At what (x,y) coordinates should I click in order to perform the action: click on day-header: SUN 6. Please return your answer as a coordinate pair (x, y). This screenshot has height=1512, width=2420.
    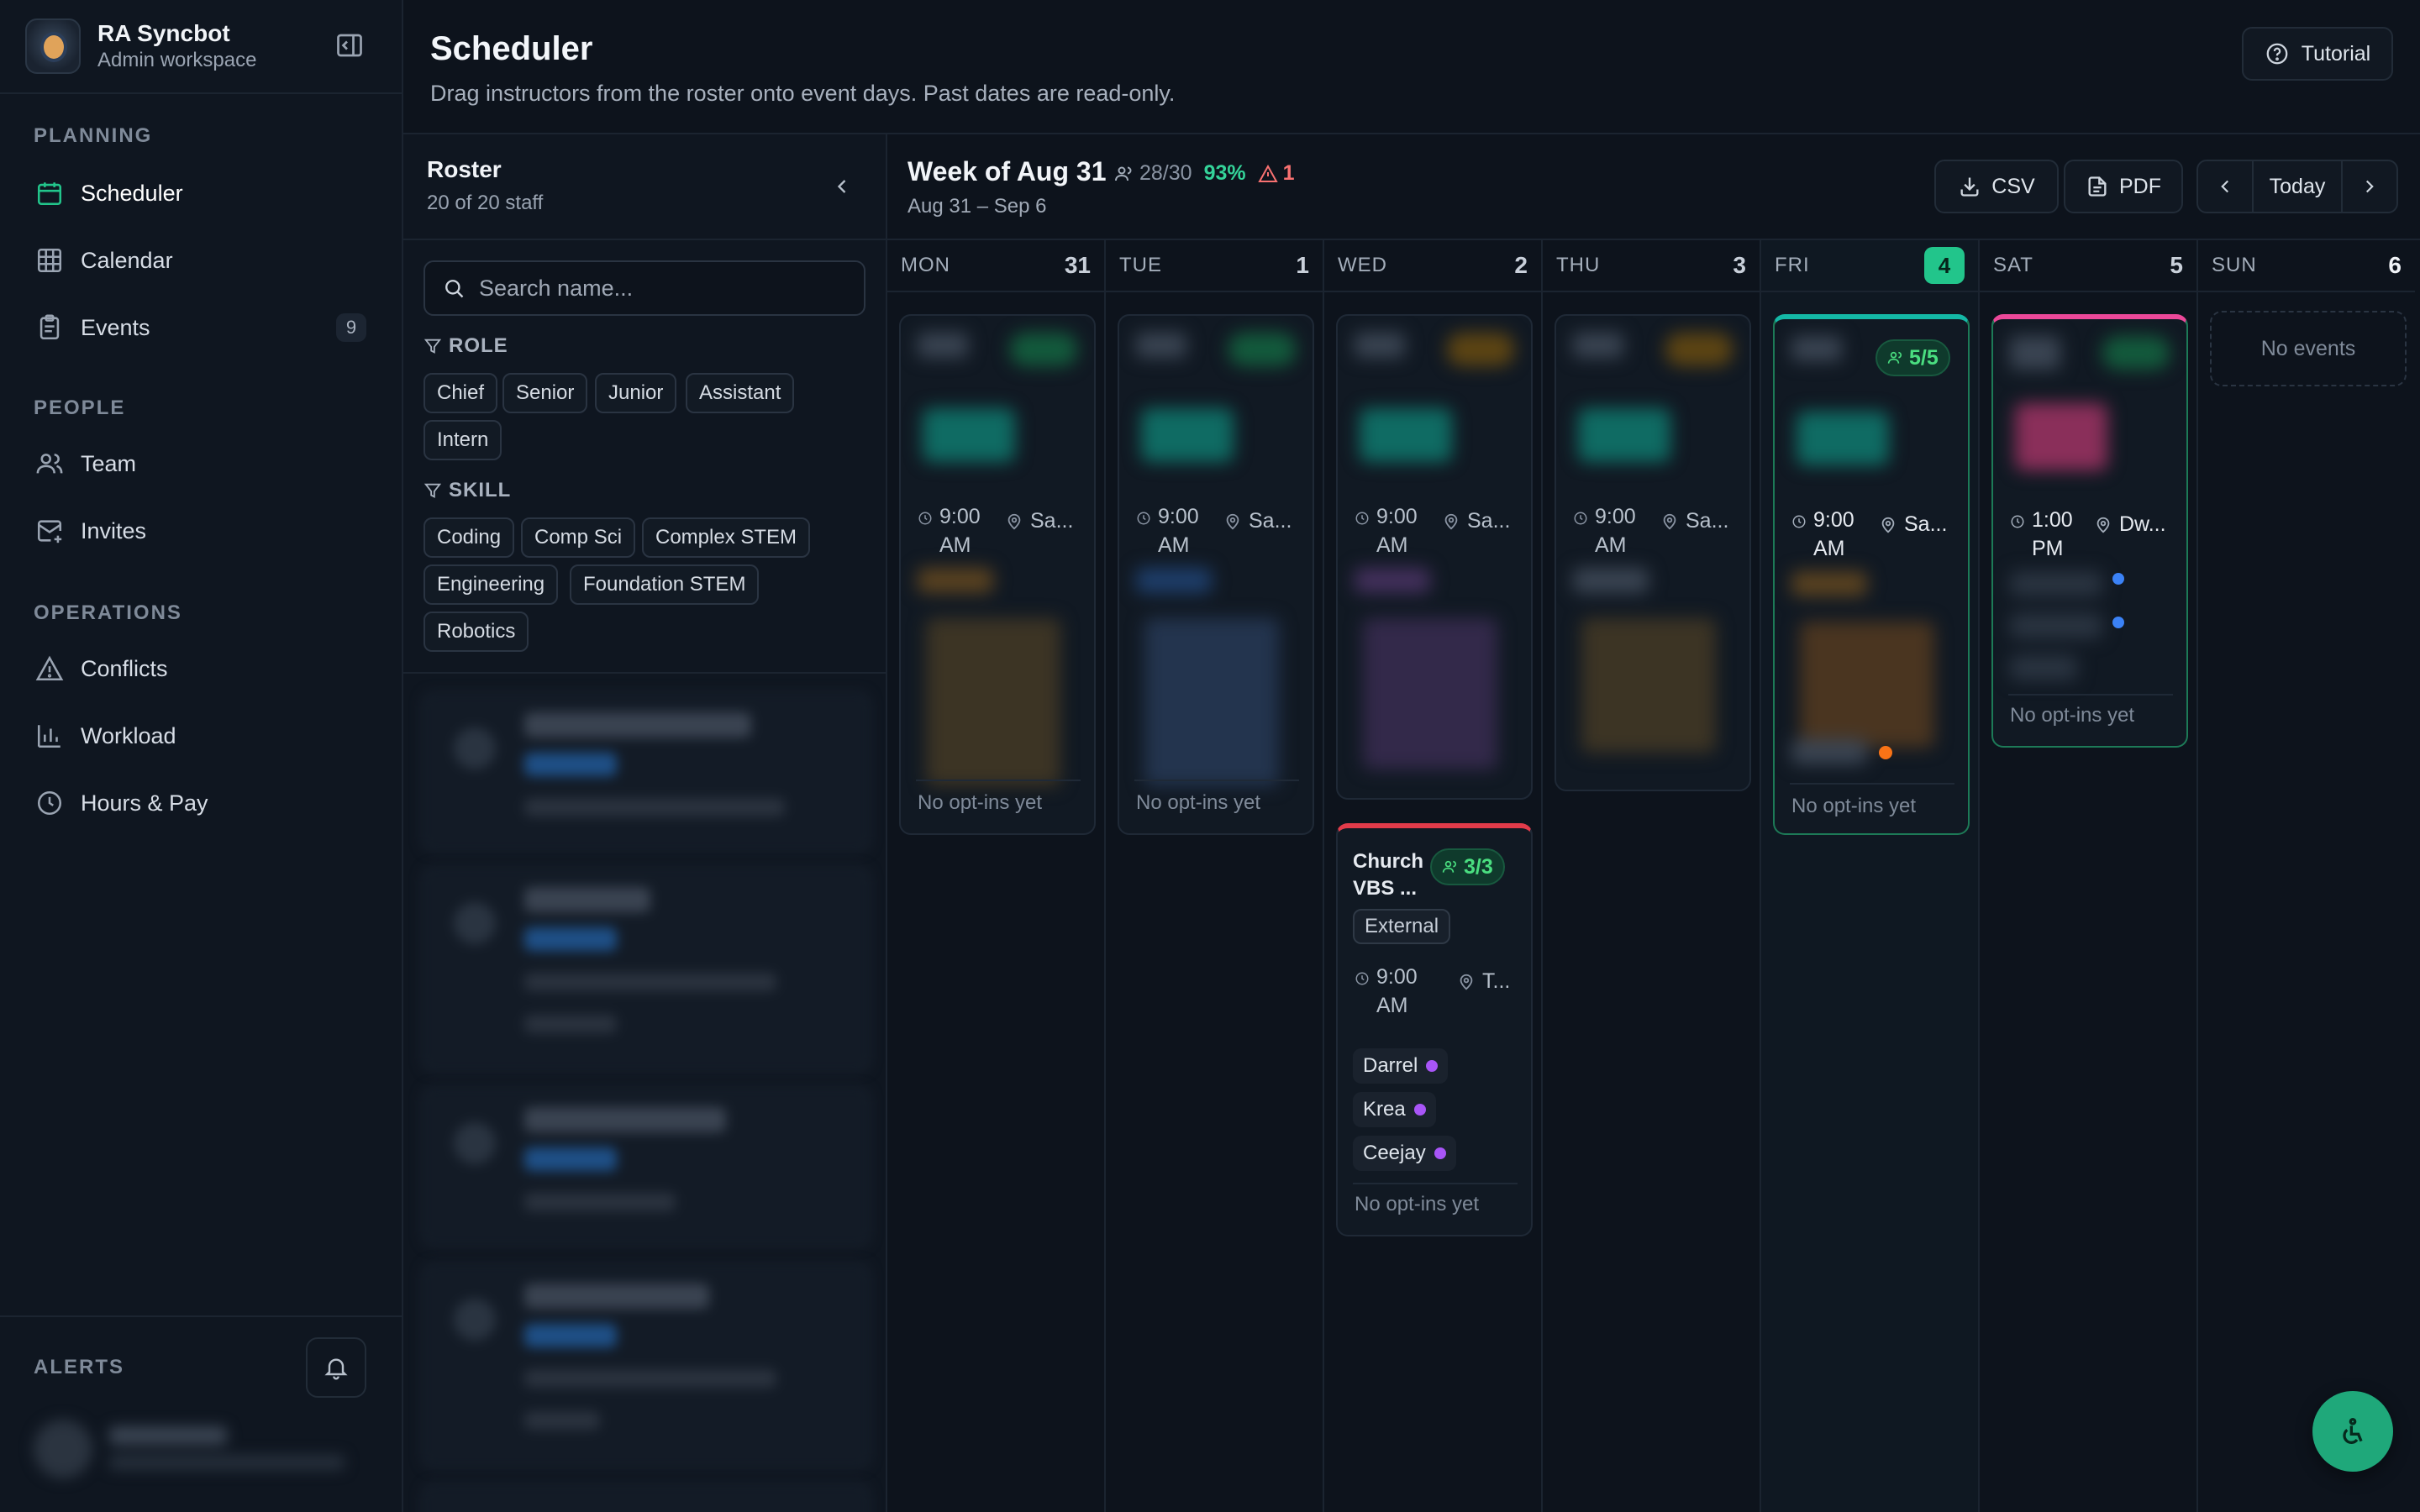
    Looking at the image, I should click on (2306, 266).